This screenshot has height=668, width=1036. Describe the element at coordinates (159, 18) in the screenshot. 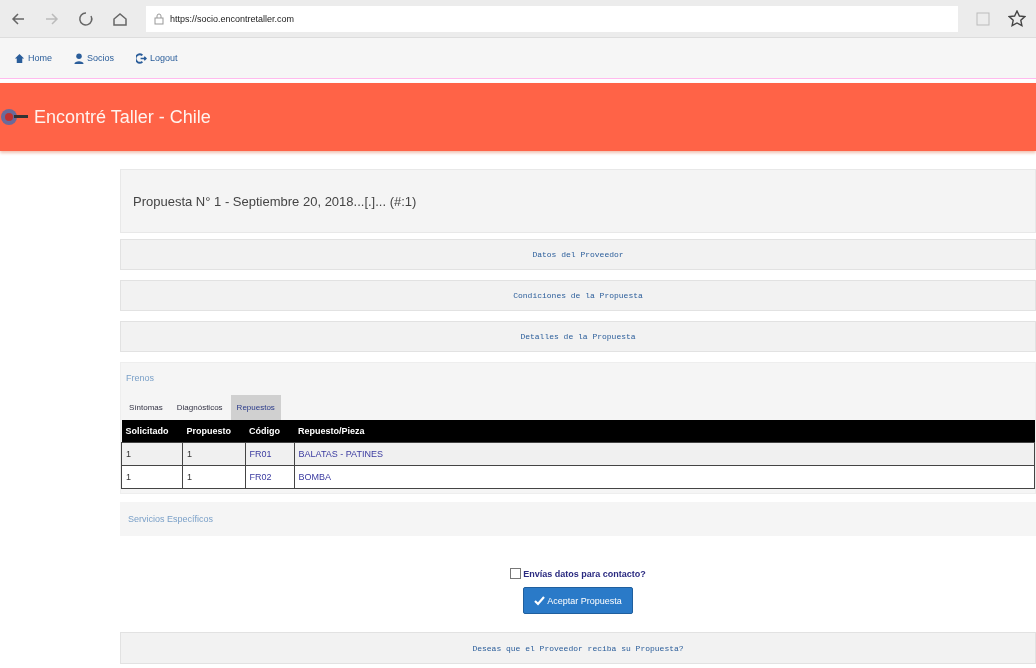

I see `lock-icon` at that location.